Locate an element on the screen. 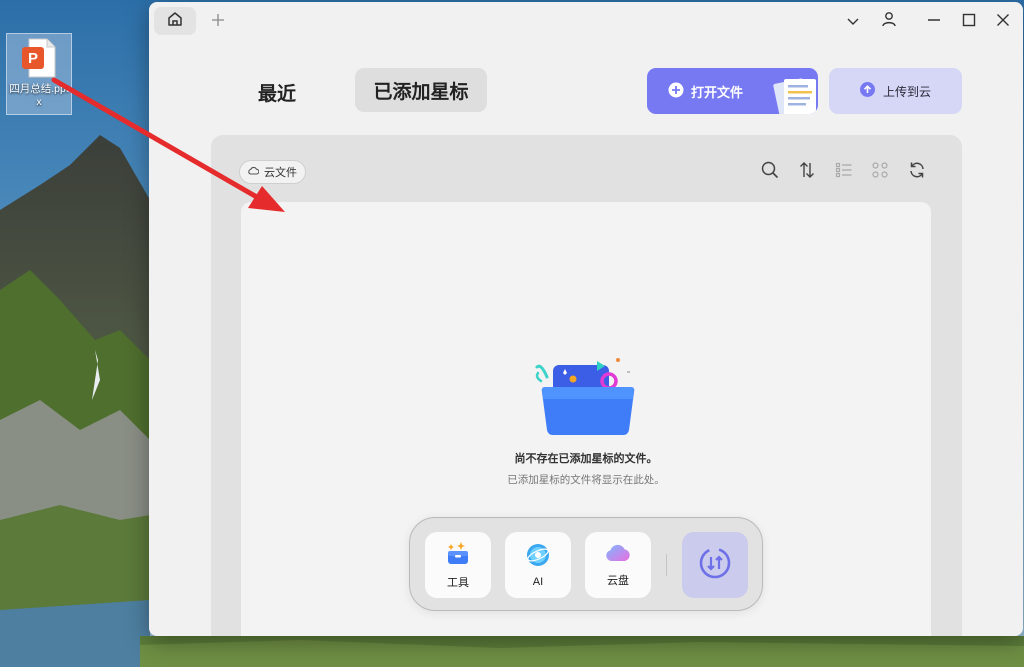 This screenshot has height=667, width=1024. desktop-file-name: 四月总结.pptx is located at coordinates (39, 96).